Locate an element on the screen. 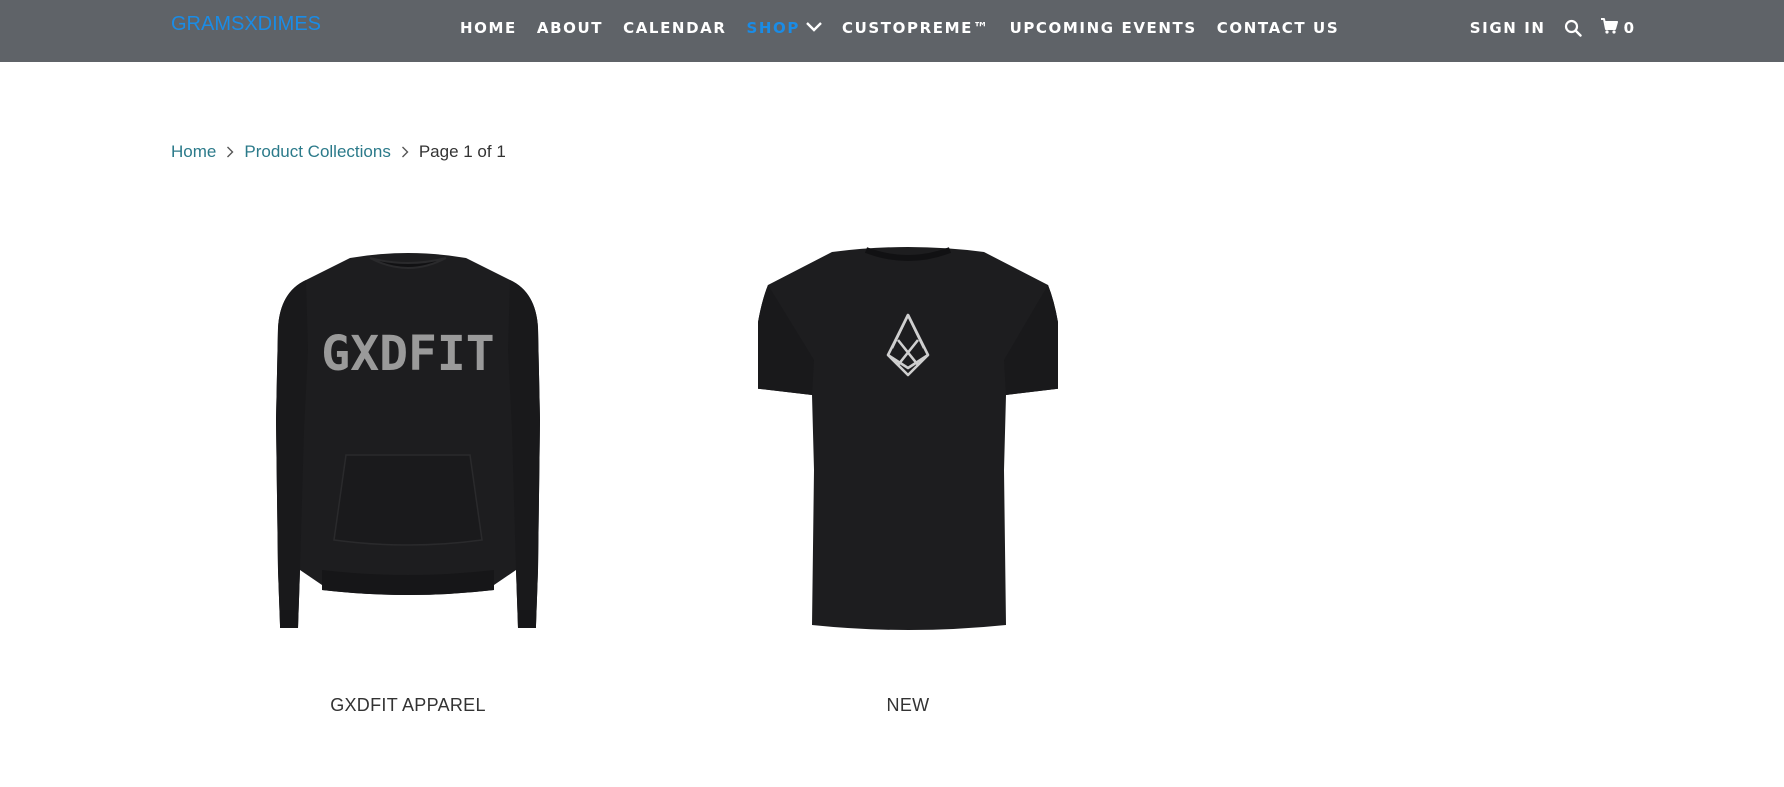  sign-in-link: SIGN IN is located at coordinates (1508, 28).